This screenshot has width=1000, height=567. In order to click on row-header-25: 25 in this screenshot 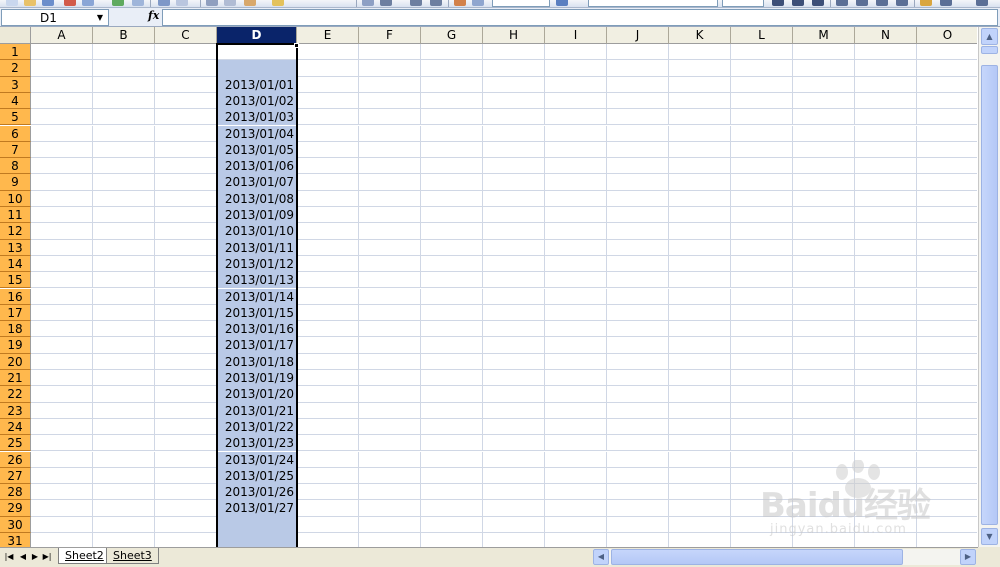, I will do `click(15, 443)`.